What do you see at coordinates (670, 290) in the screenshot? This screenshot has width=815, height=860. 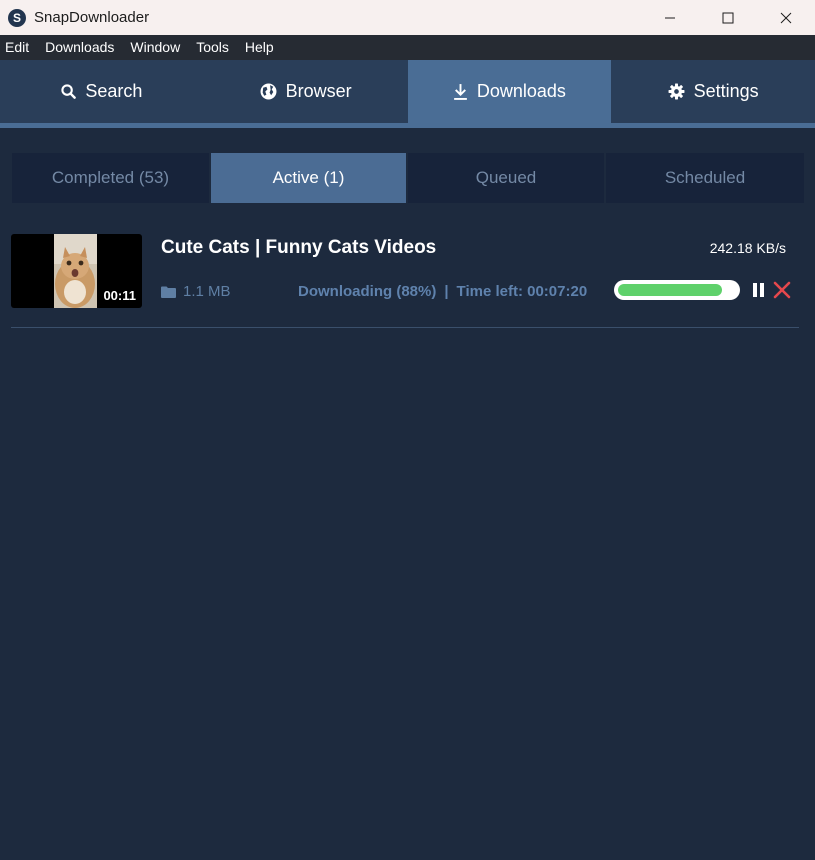 I see `progress-fill` at bounding box center [670, 290].